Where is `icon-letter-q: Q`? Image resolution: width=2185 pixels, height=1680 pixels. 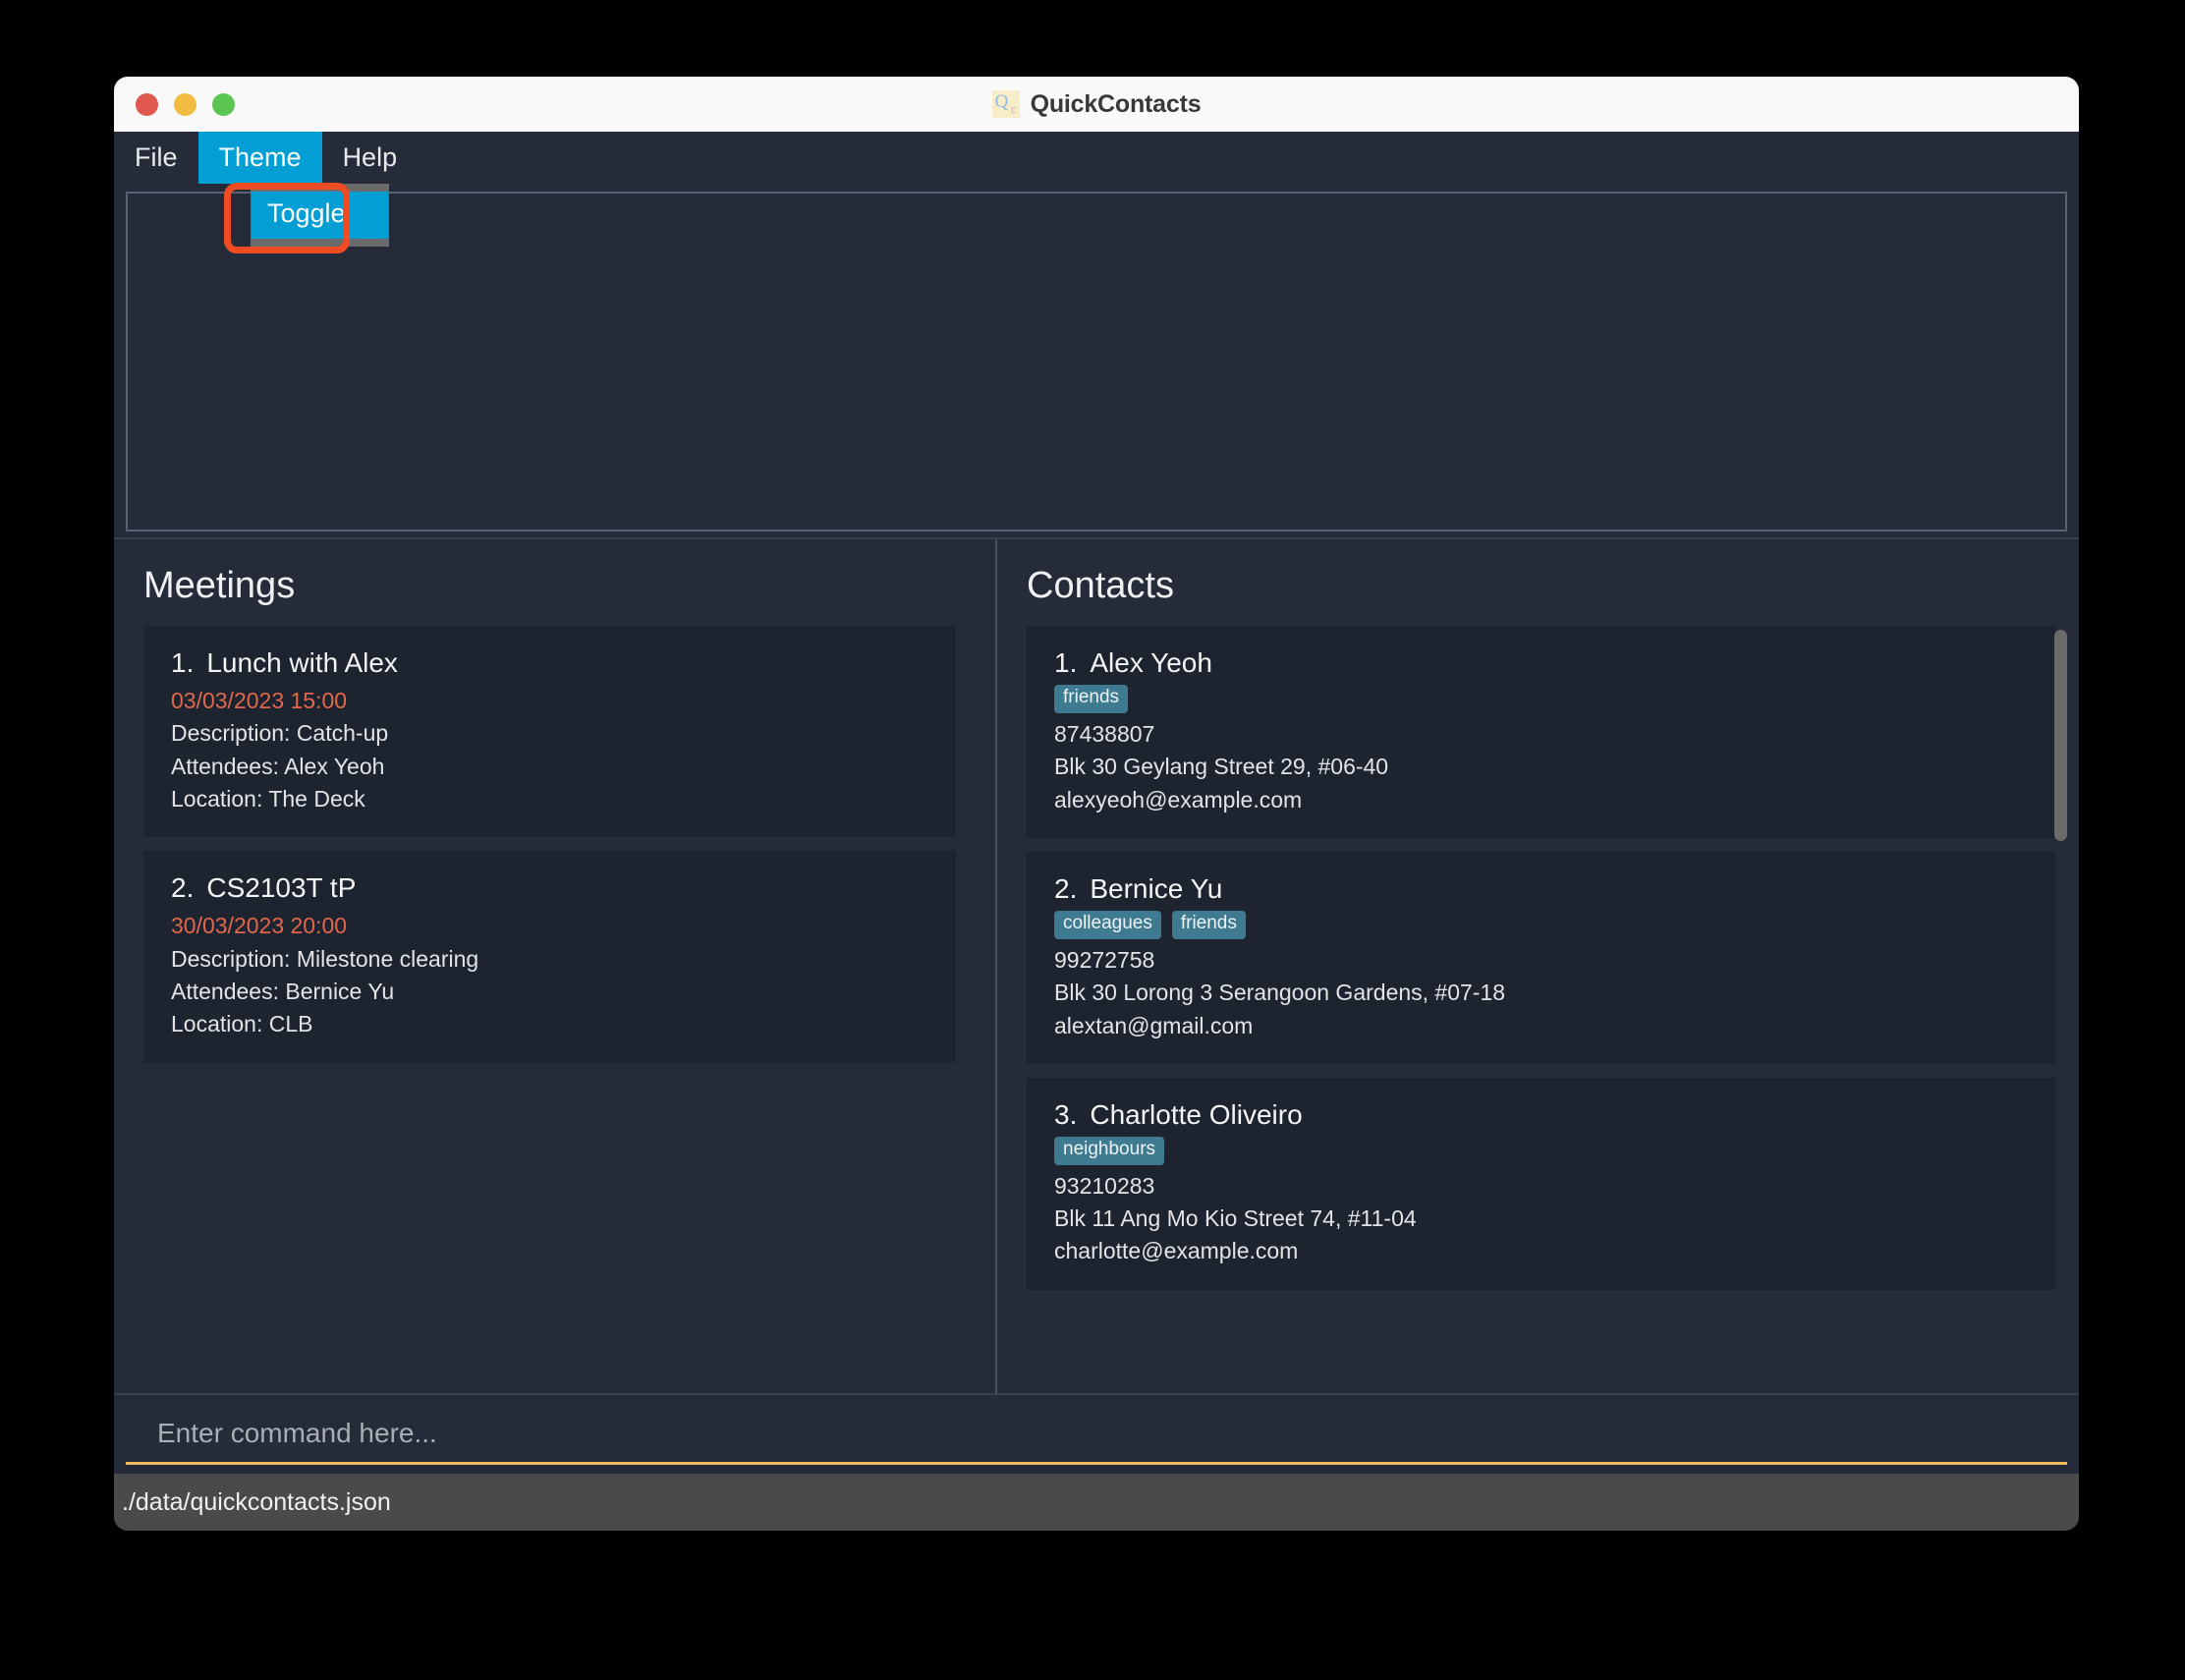
icon-letter-q: Q is located at coordinates (1001, 101).